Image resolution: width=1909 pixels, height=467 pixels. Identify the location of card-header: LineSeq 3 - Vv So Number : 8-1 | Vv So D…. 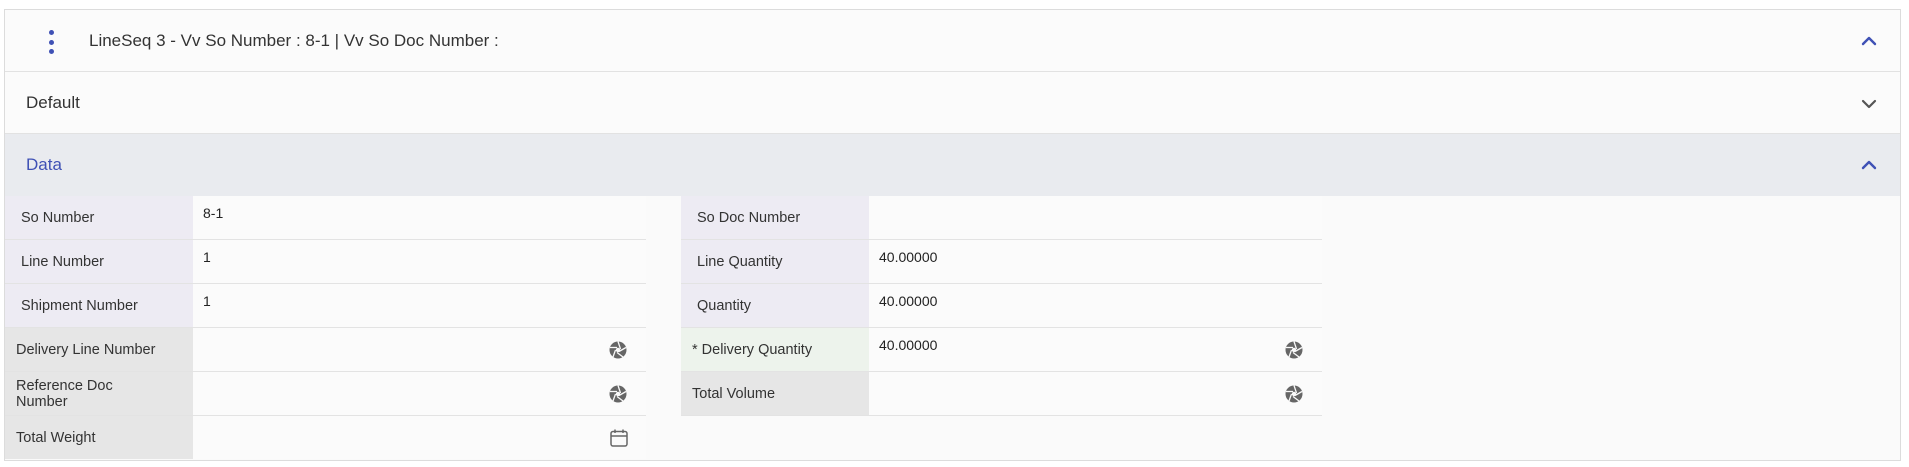
(952, 41).